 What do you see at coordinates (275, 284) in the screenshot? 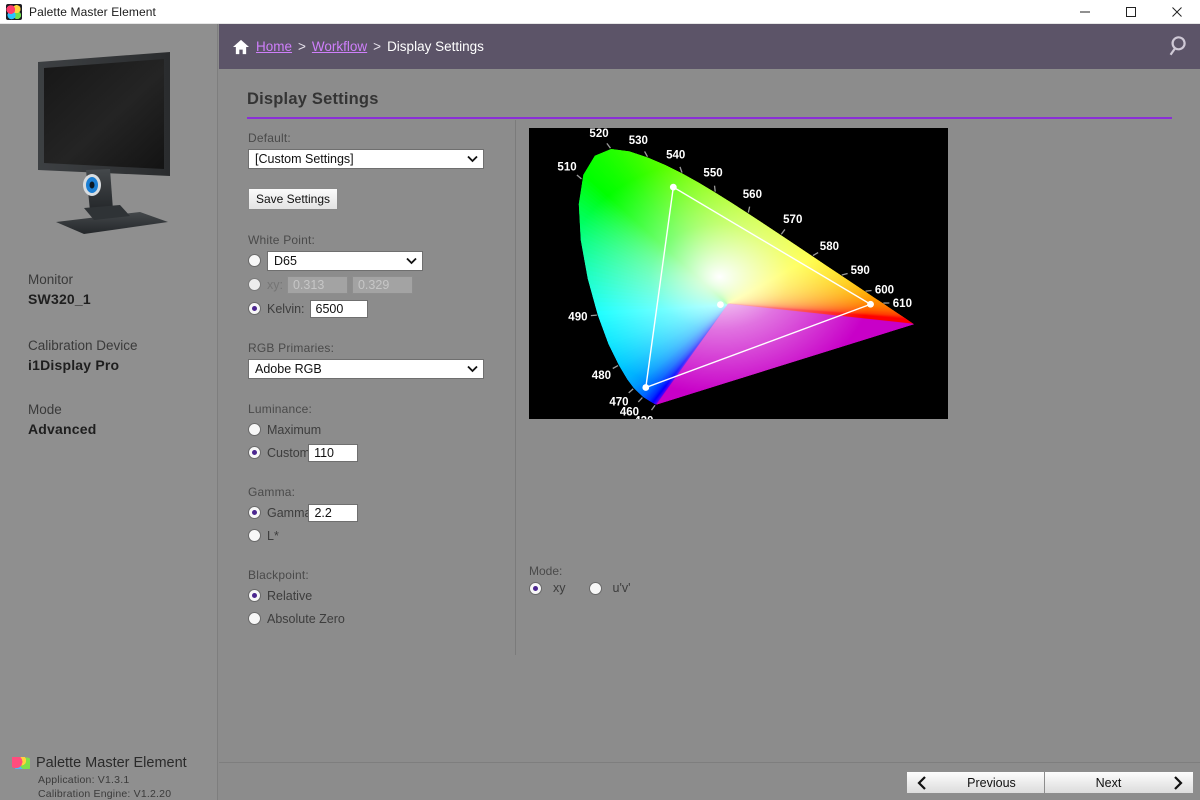
I see `white-point-xy-label: xy:` at bounding box center [275, 284].